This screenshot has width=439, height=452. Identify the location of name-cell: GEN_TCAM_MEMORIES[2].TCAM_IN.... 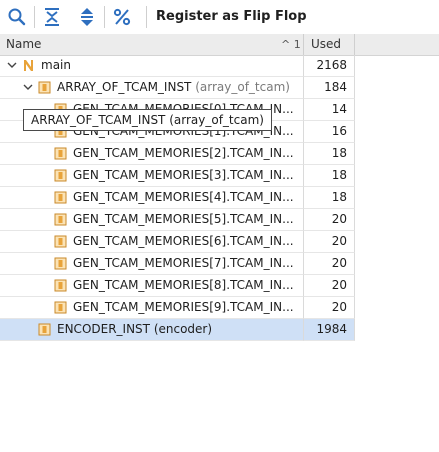
(152, 154).